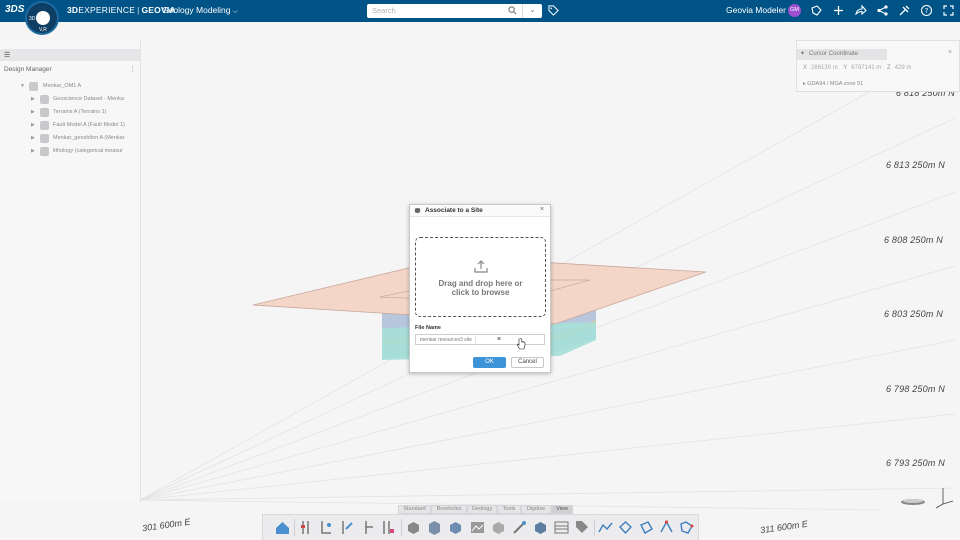  I want to click on lithology-icon, so click(44, 151).